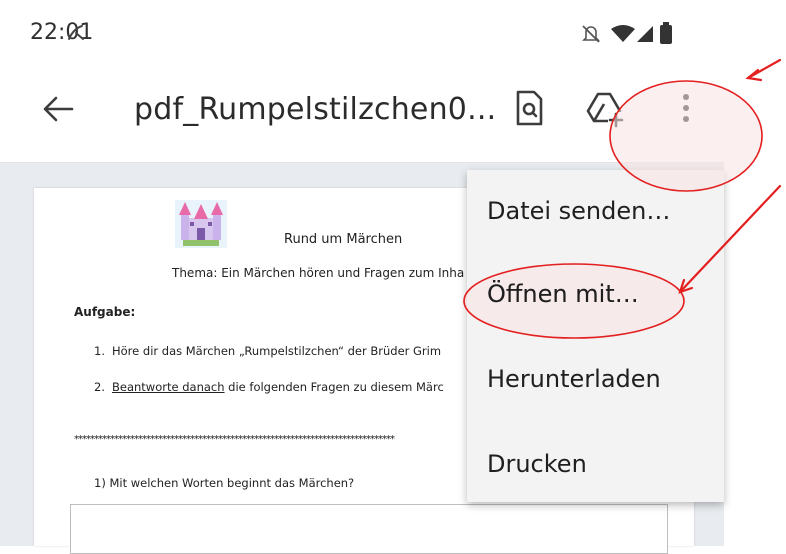 This screenshot has height=554, width=786. I want to click on step-text: die folgenden Fragen zu diesem Märc, so click(334, 387).